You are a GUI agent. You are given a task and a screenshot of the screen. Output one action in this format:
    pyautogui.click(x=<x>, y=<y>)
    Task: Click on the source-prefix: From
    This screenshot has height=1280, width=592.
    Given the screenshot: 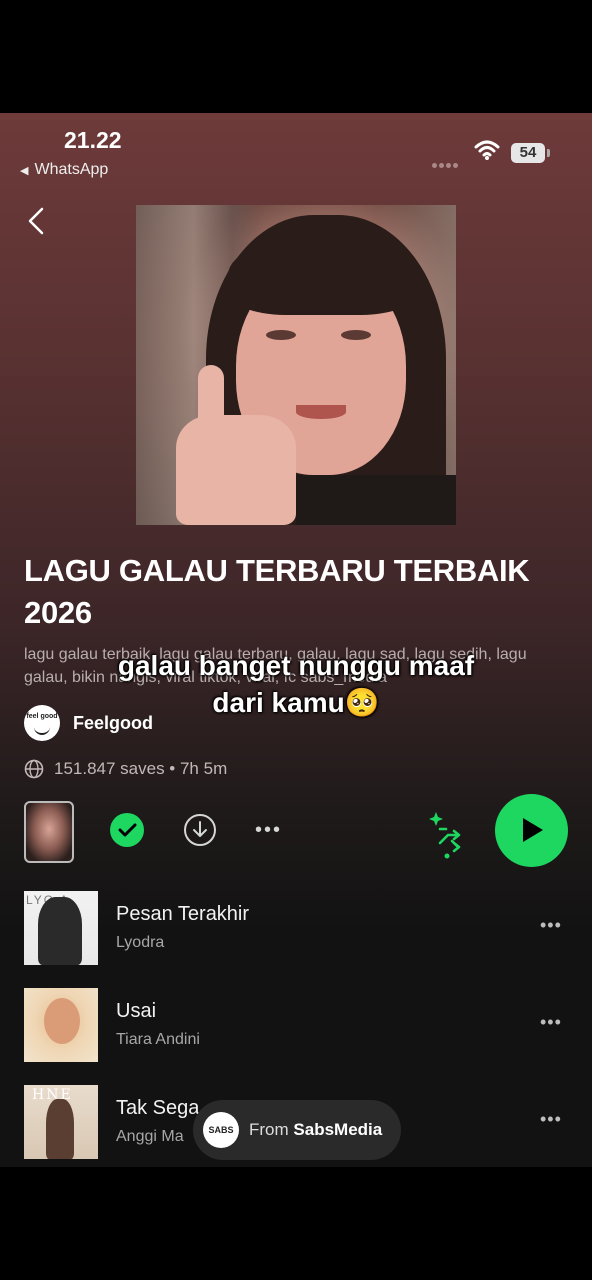 What is the action you would take?
    pyautogui.click(x=269, y=1129)
    